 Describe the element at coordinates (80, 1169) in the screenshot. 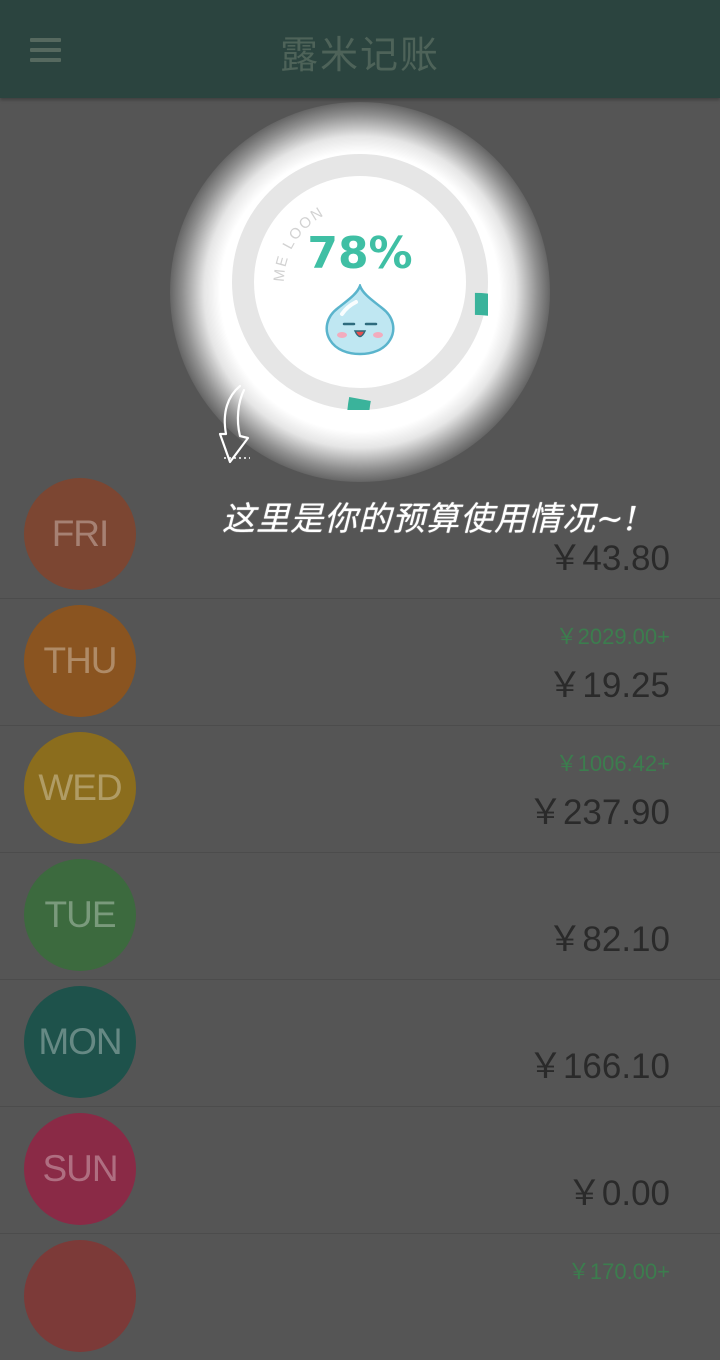

I see `day-badge: SUN` at that location.